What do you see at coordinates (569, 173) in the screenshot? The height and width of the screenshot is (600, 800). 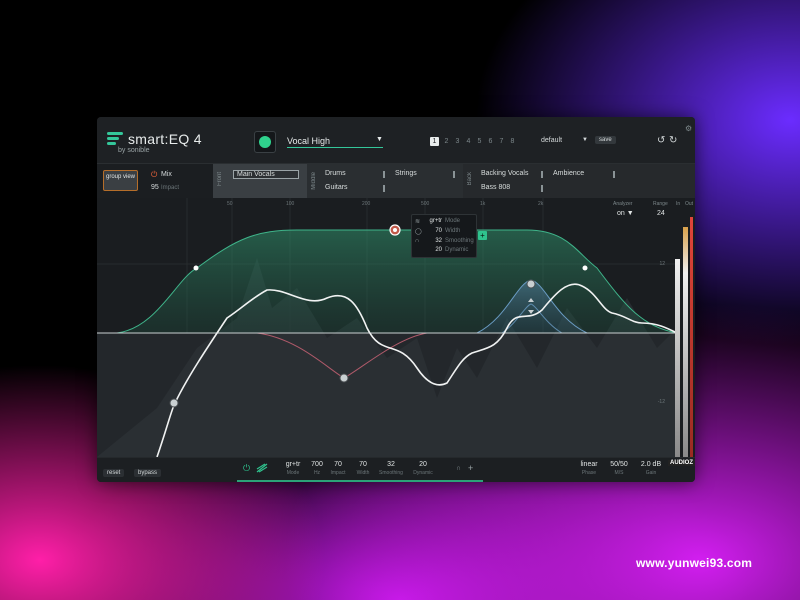 I see `track-label: Ambience` at bounding box center [569, 173].